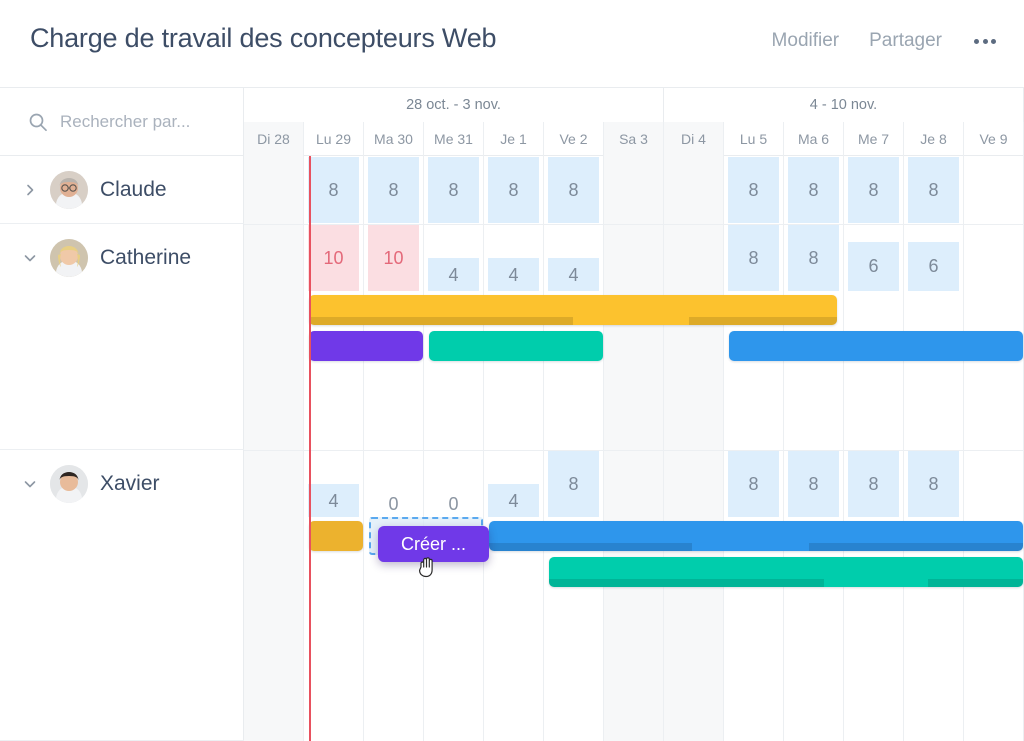 The height and width of the screenshot is (741, 1024). Describe the element at coordinates (394, 139) in the screenshot. I see `day-header-cell: Ma 30` at that location.